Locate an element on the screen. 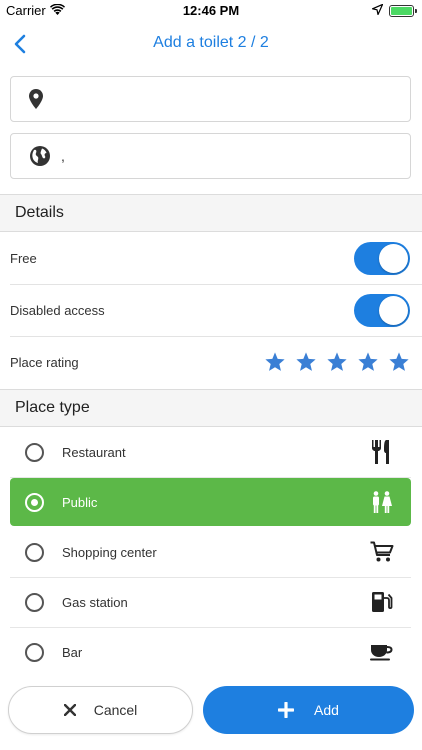 The height and width of the screenshot is (750, 422). status-time: 12:46 PM is located at coordinates (211, 10).